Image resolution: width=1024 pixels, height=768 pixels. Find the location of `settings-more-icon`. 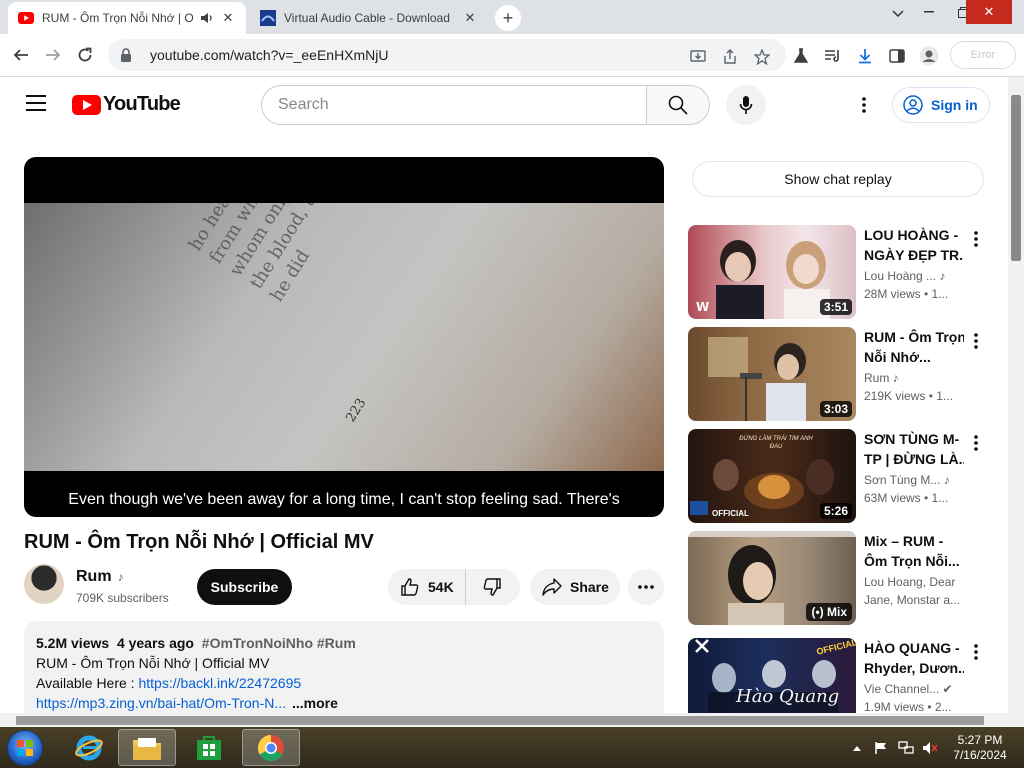

settings-more-icon is located at coordinates (864, 105).